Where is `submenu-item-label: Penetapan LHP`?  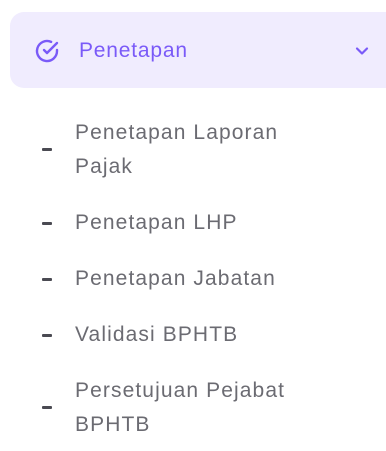 submenu-item-label: Penetapan LHP is located at coordinates (156, 222).